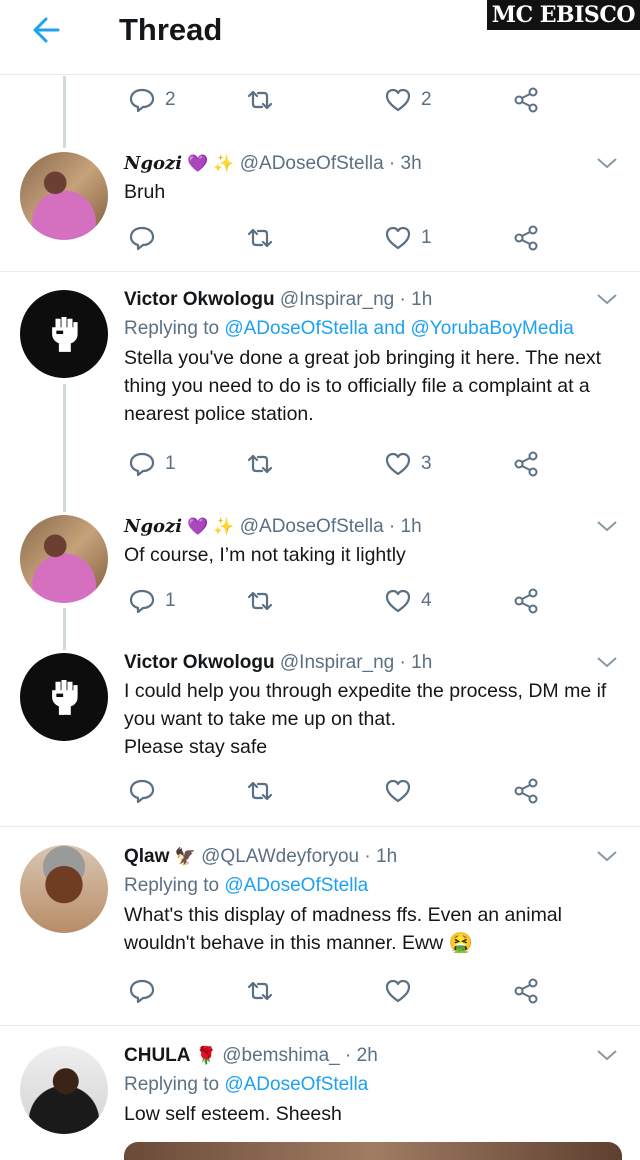 Image resolution: width=640 pixels, height=1160 pixels. I want to click on tweet-header: Qlaw 🦅 @QLAWdeyforyou · 1h, so click(261, 856).